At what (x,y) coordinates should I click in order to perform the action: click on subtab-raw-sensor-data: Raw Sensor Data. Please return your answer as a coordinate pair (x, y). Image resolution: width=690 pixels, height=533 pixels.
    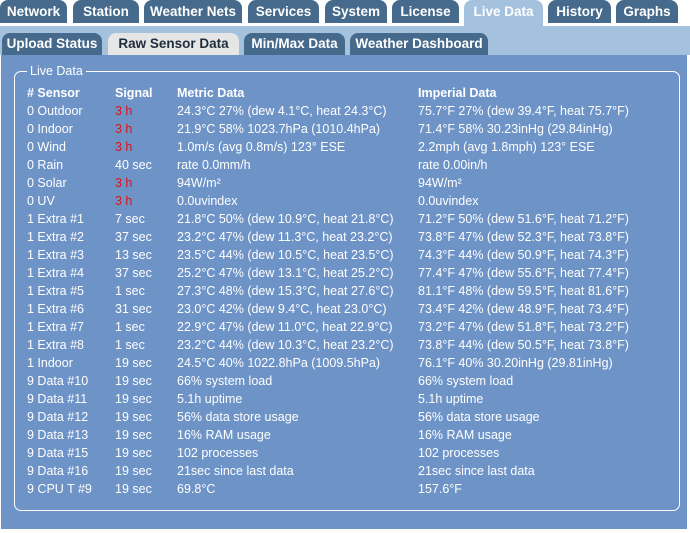
    Looking at the image, I should click on (173, 44).